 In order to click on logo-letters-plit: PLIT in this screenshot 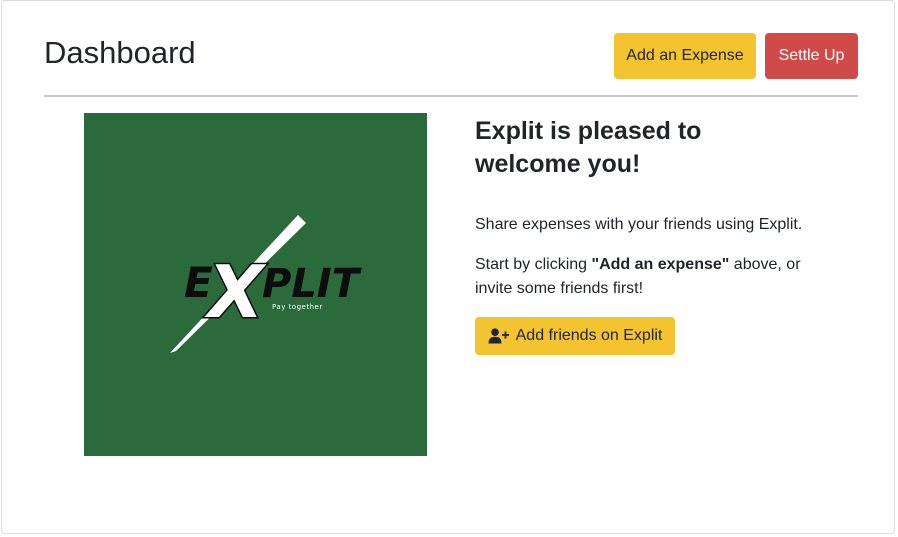, I will do `click(312, 284)`.